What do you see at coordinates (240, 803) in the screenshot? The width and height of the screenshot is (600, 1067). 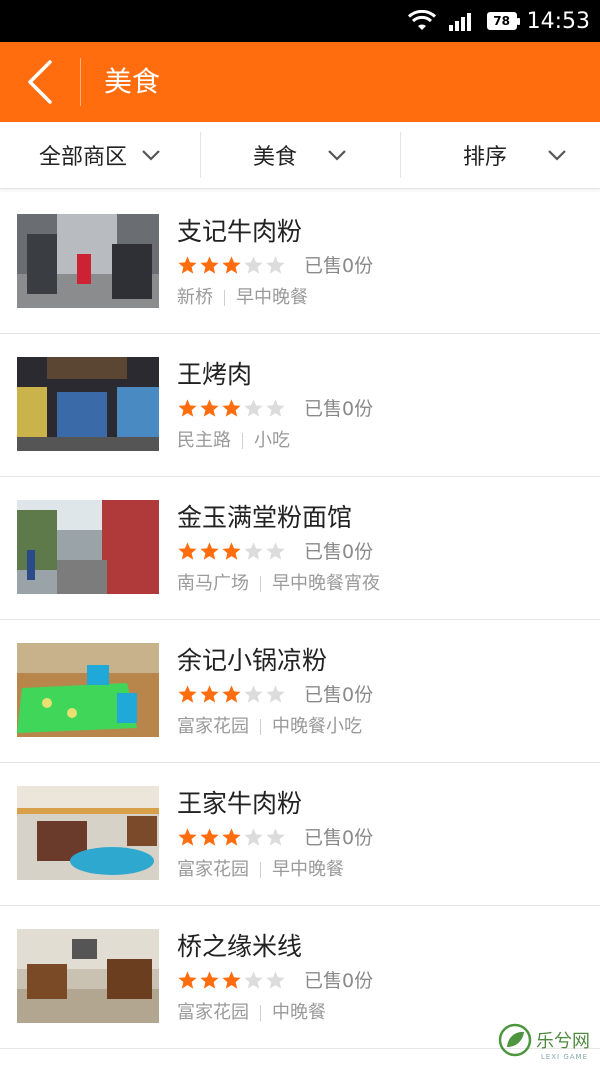 I see `shop-name: 王家牛肉粉` at bounding box center [240, 803].